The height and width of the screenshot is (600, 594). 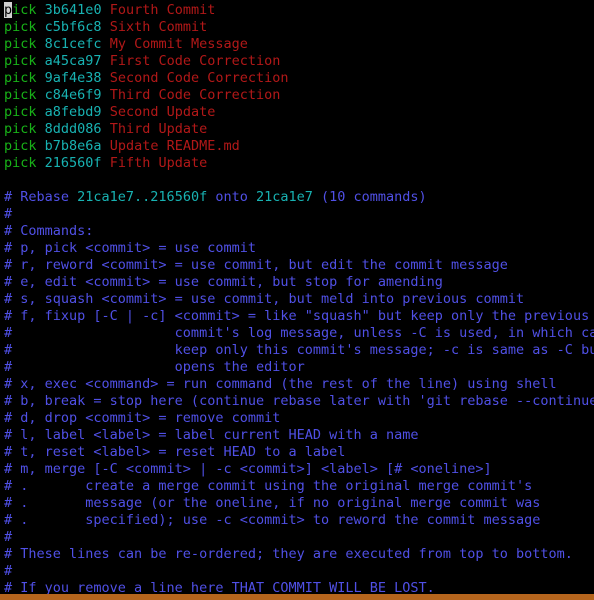 I want to click on todo-sha: a8febd9, so click(x=73, y=112).